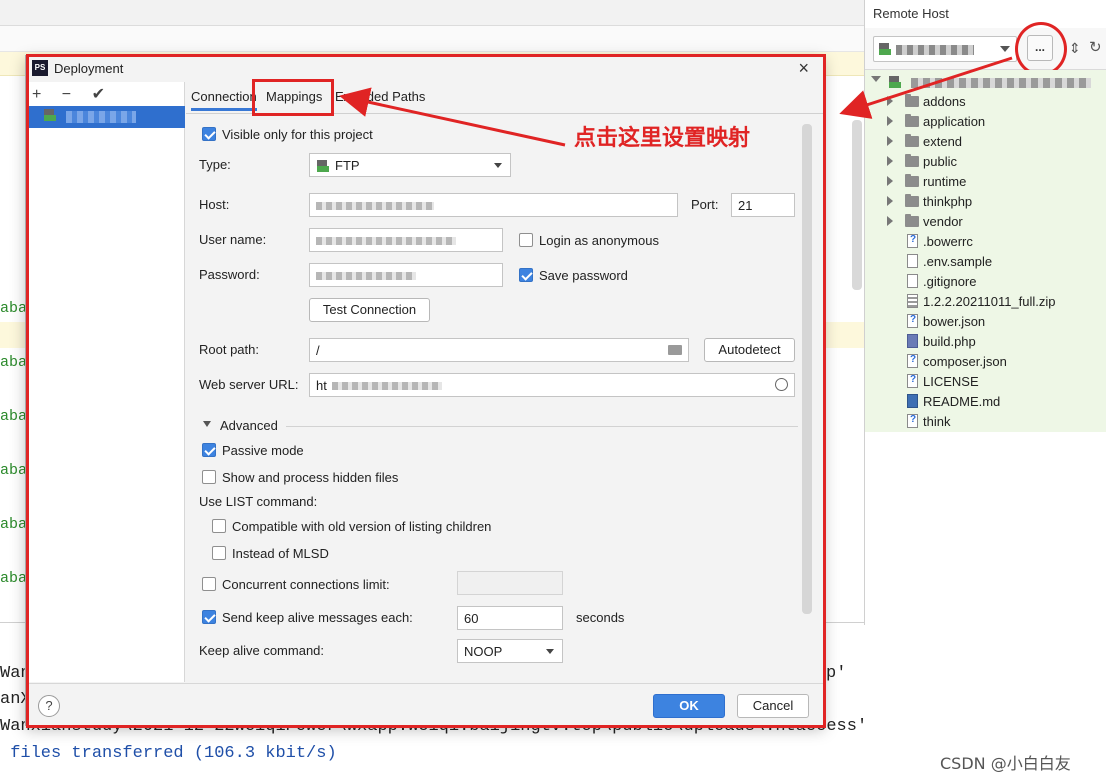  Describe the element at coordinates (375, 206) in the screenshot. I see `redacted-host` at that location.